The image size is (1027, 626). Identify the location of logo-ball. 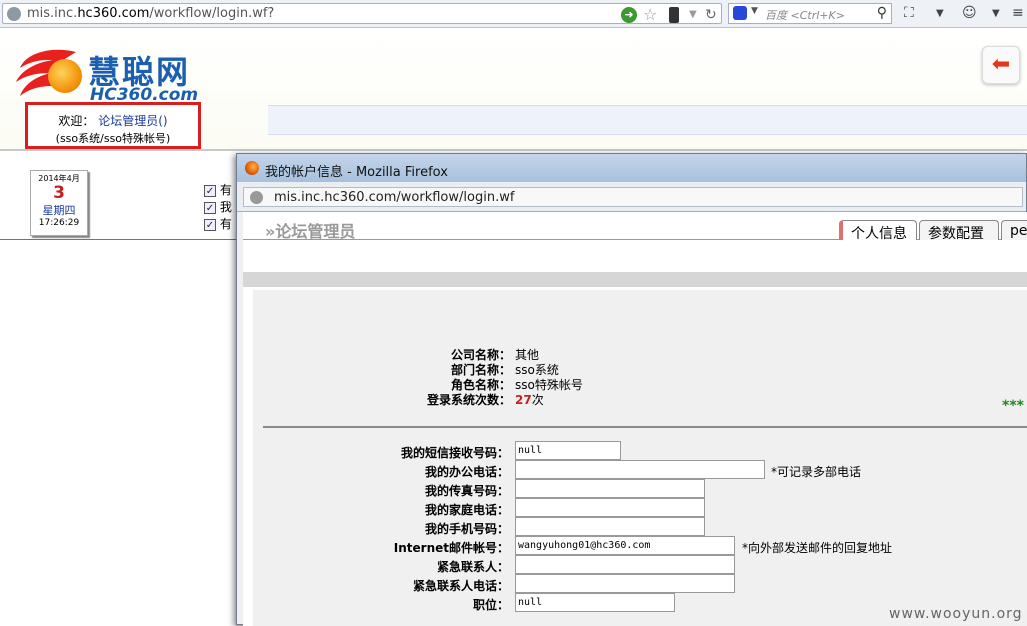
(65, 76).